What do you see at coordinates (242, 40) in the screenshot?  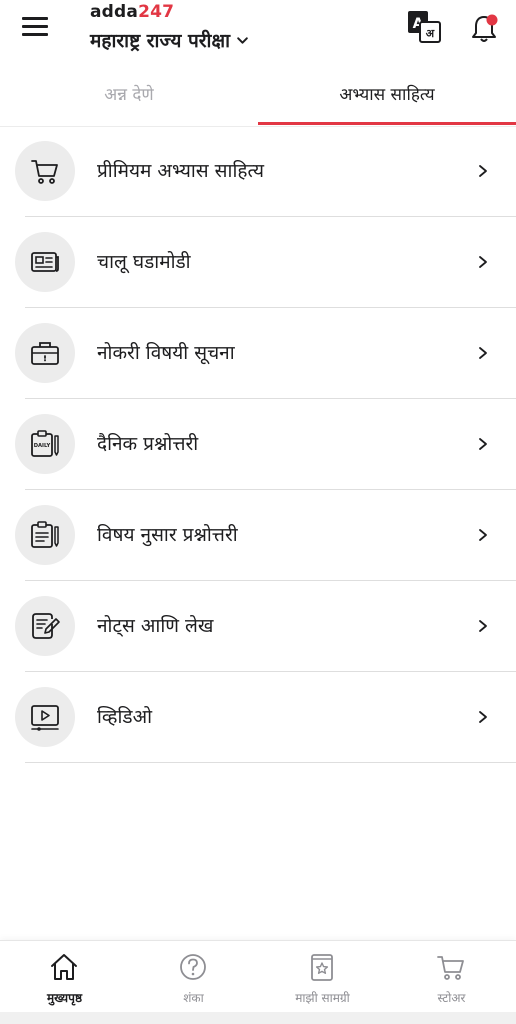 I see `chevron-down-icon` at bounding box center [242, 40].